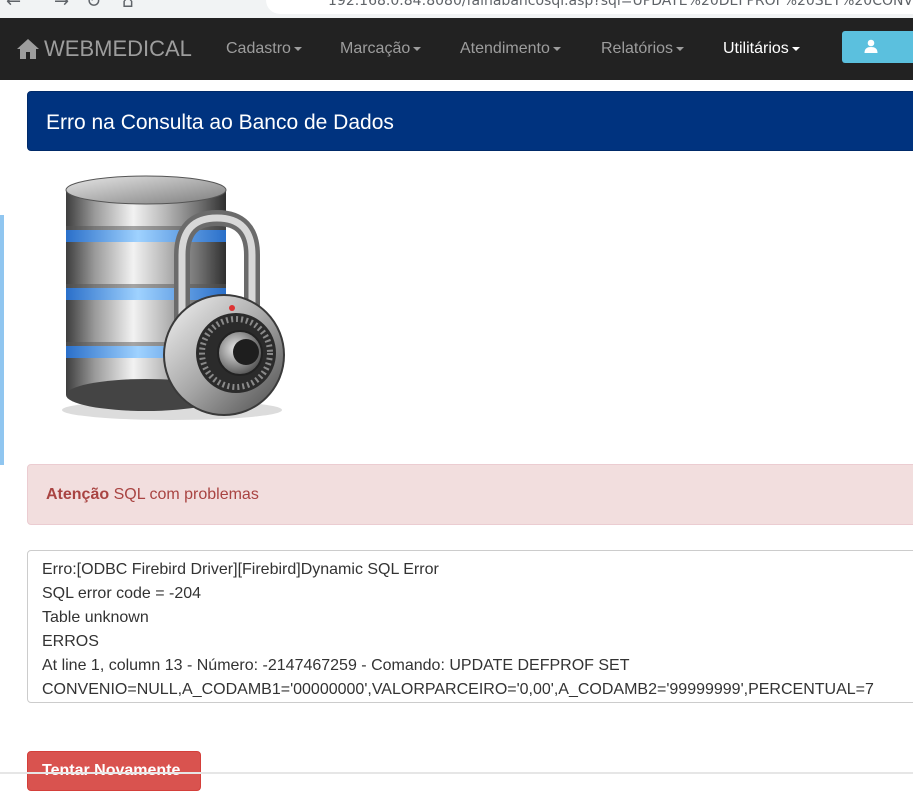 This screenshot has height=791, width=913. I want to click on error-line: Table unknown, so click(95, 617).